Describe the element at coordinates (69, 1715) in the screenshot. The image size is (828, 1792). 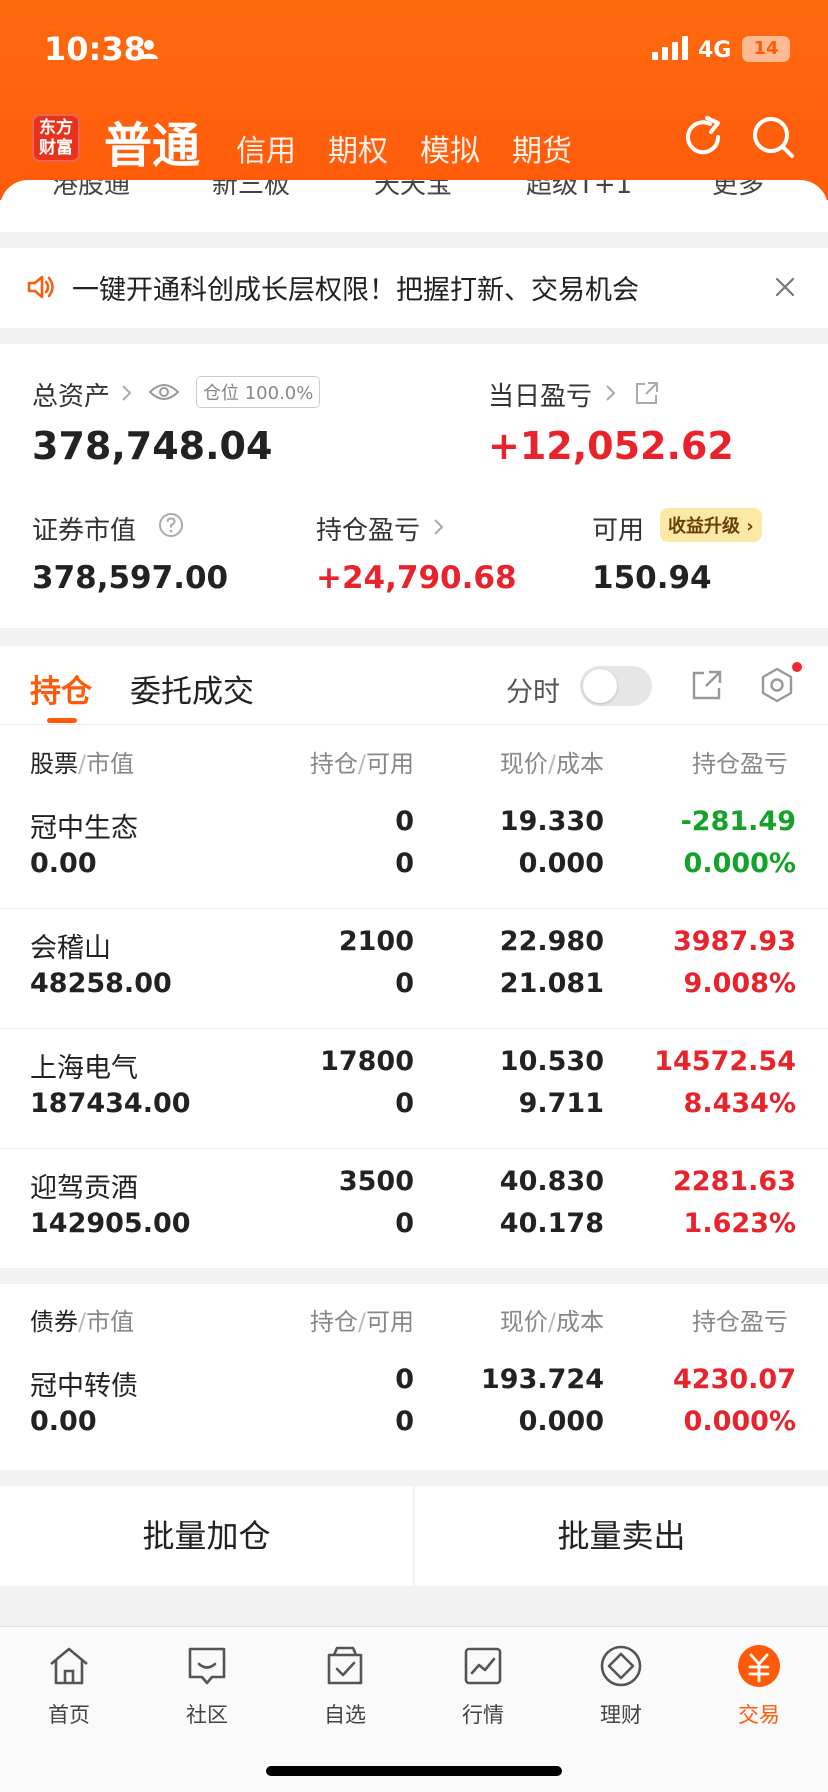
I see `nav-label: 首页` at that location.